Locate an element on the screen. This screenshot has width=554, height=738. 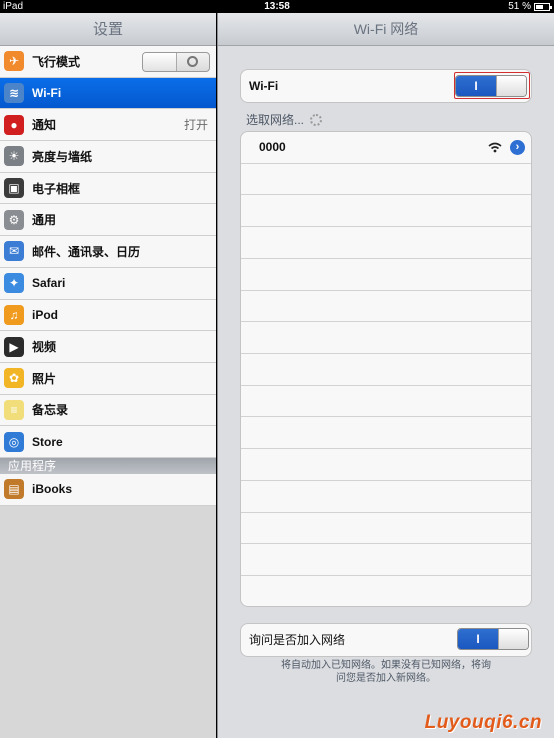
sidebar-item-label: 备忘录 is located at coordinates (50, 410).